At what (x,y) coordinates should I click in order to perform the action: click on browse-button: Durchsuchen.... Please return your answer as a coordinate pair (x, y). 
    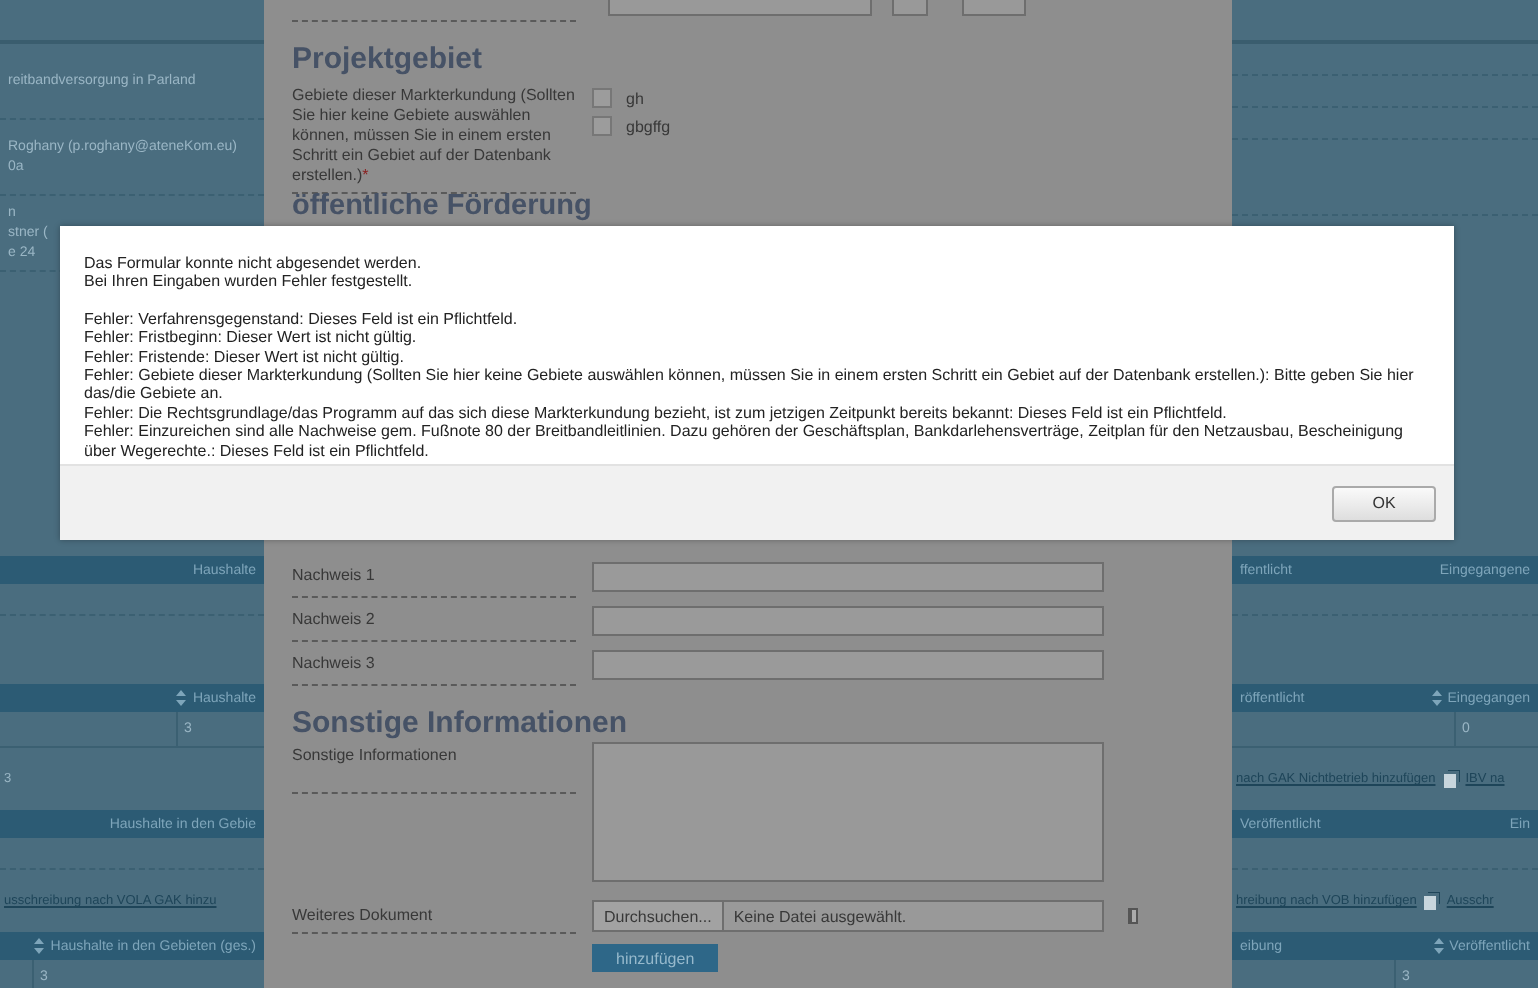
    Looking at the image, I should click on (659, 916).